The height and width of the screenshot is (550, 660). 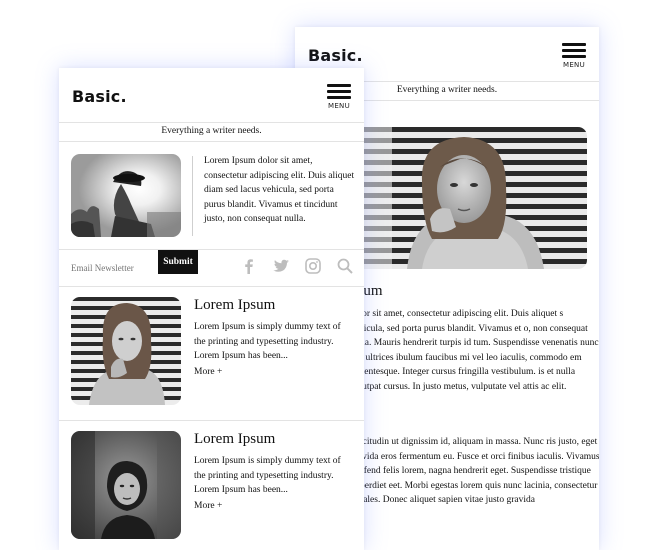 I want to click on intro-image, so click(x=126, y=195).